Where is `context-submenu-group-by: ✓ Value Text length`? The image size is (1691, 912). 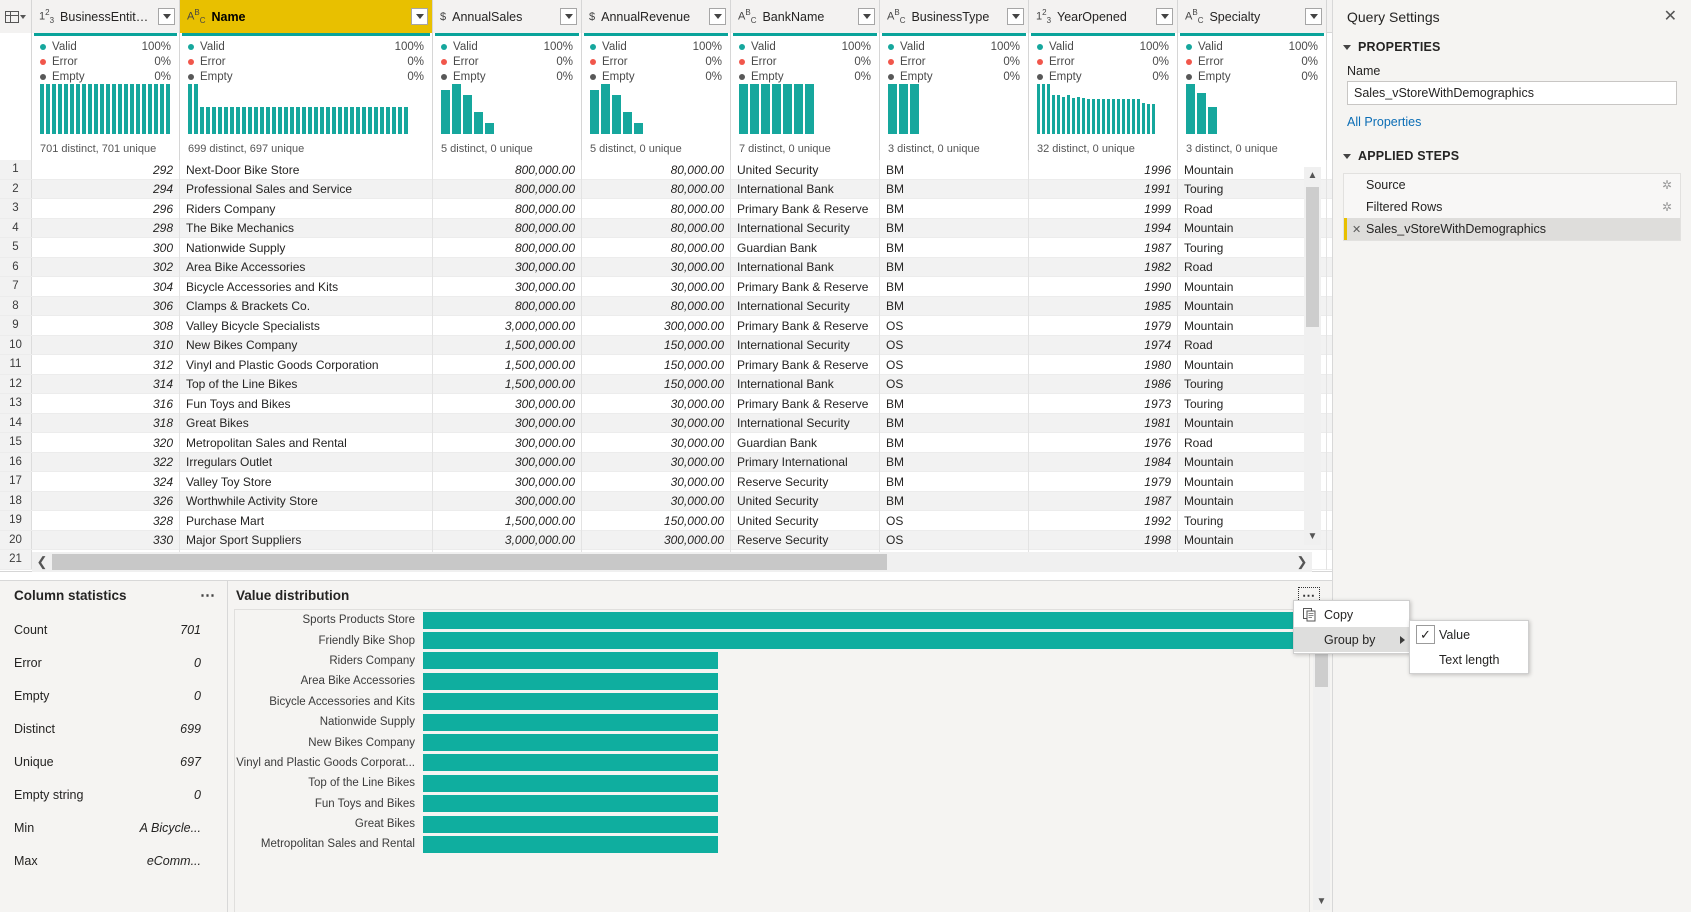 context-submenu-group-by: ✓ Value Text length is located at coordinates (1469, 647).